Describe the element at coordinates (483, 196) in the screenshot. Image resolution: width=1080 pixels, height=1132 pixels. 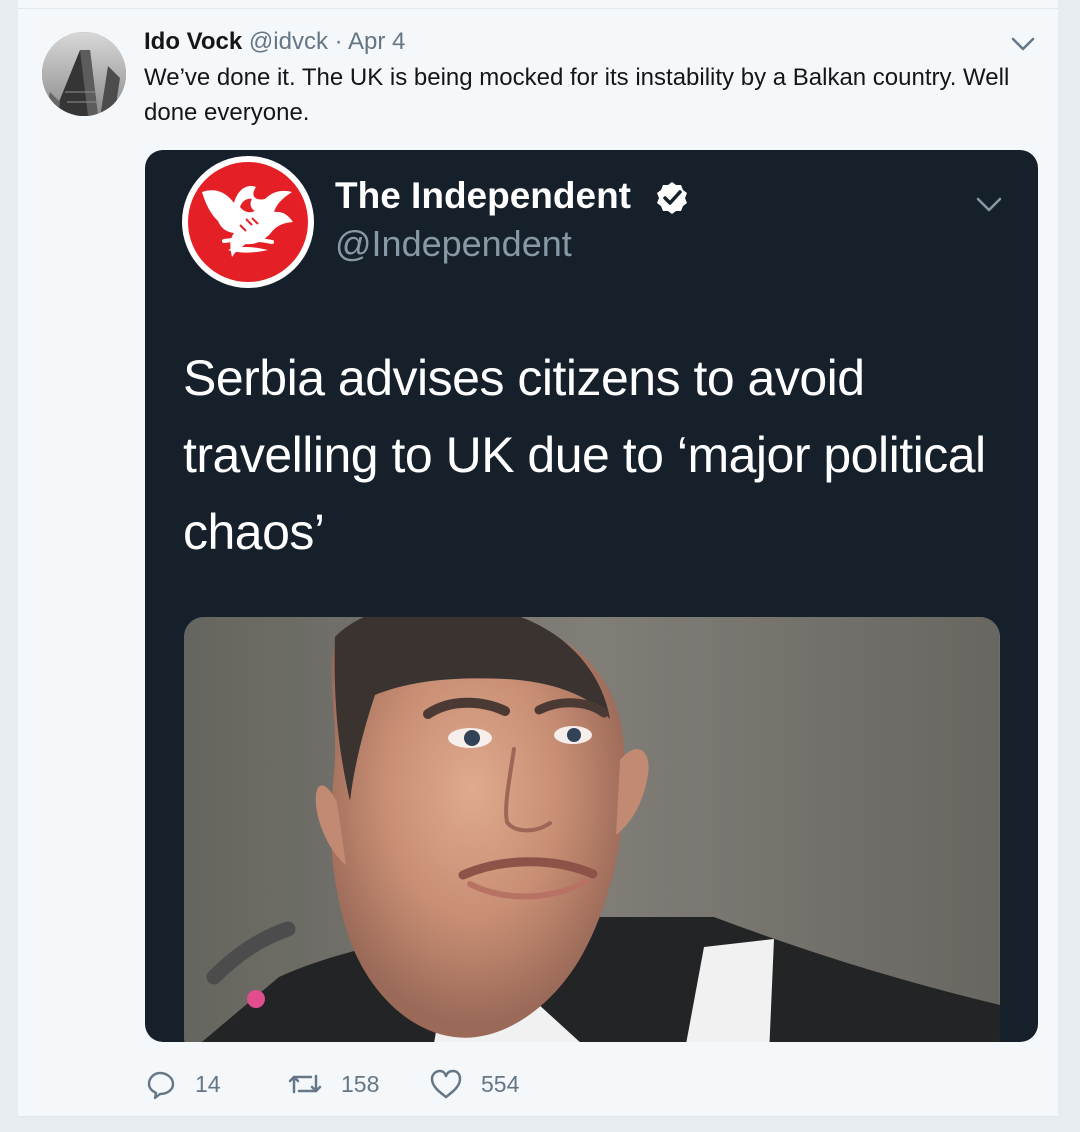
I see `quoted-user-name: The Independent` at that location.